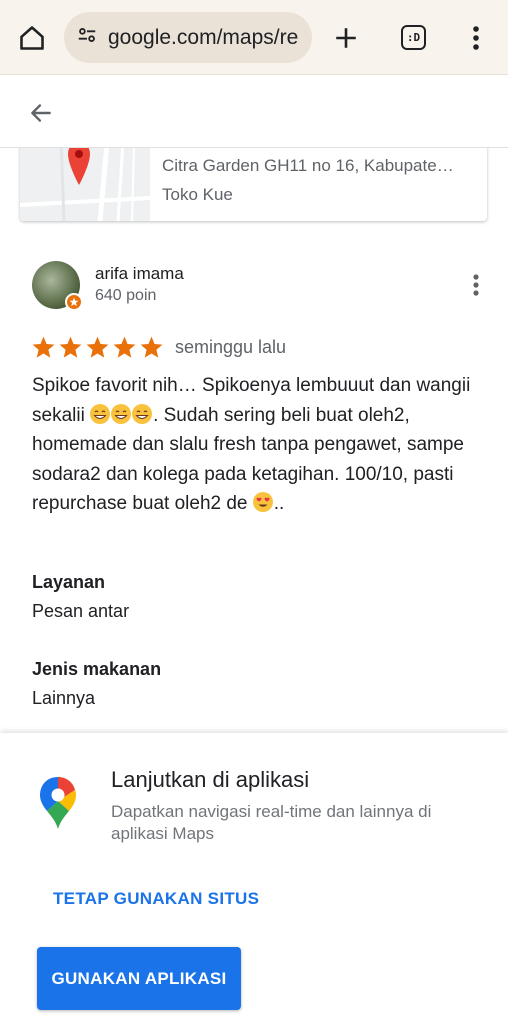 The height and width of the screenshot is (1024, 508). What do you see at coordinates (32, 38) in the screenshot?
I see `home-icon` at bounding box center [32, 38].